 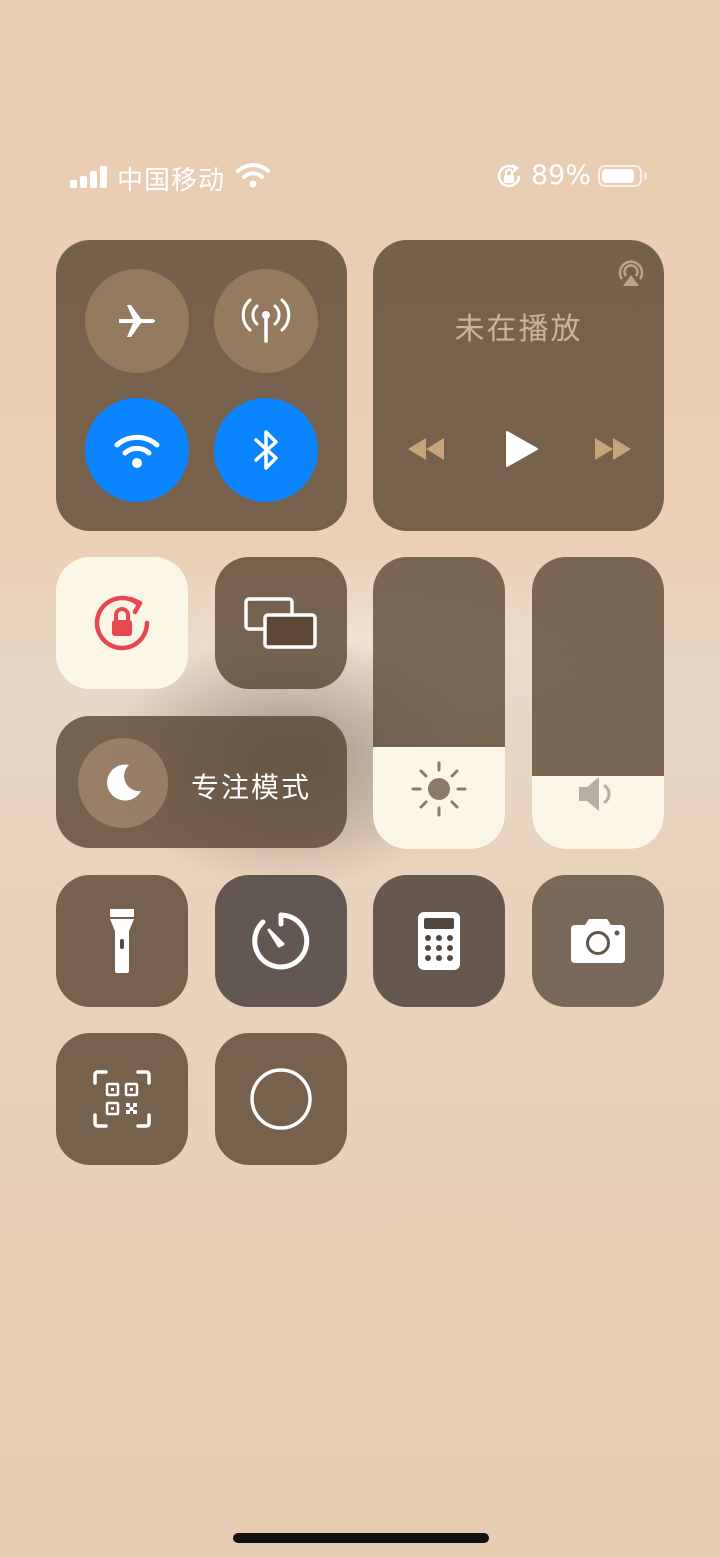 What do you see at coordinates (439, 789) in the screenshot?
I see `brightness-icon` at bounding box center [439, 789].